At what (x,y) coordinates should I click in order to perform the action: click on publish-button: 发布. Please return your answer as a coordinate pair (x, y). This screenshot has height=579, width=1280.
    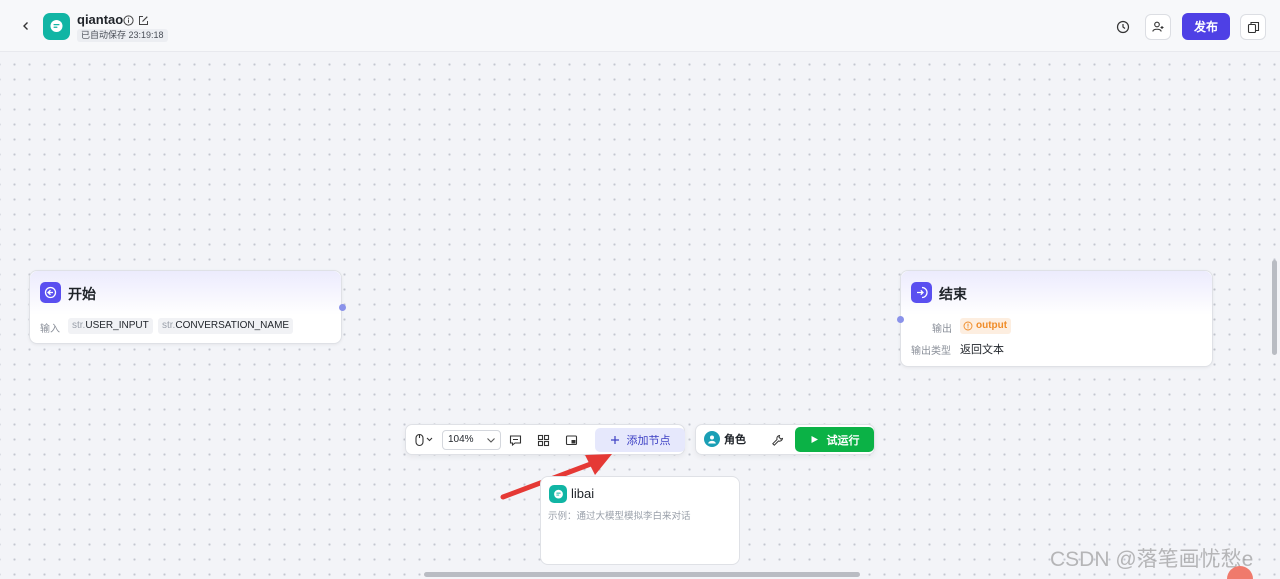
    Looking at the image, I should click on (1206, 26).